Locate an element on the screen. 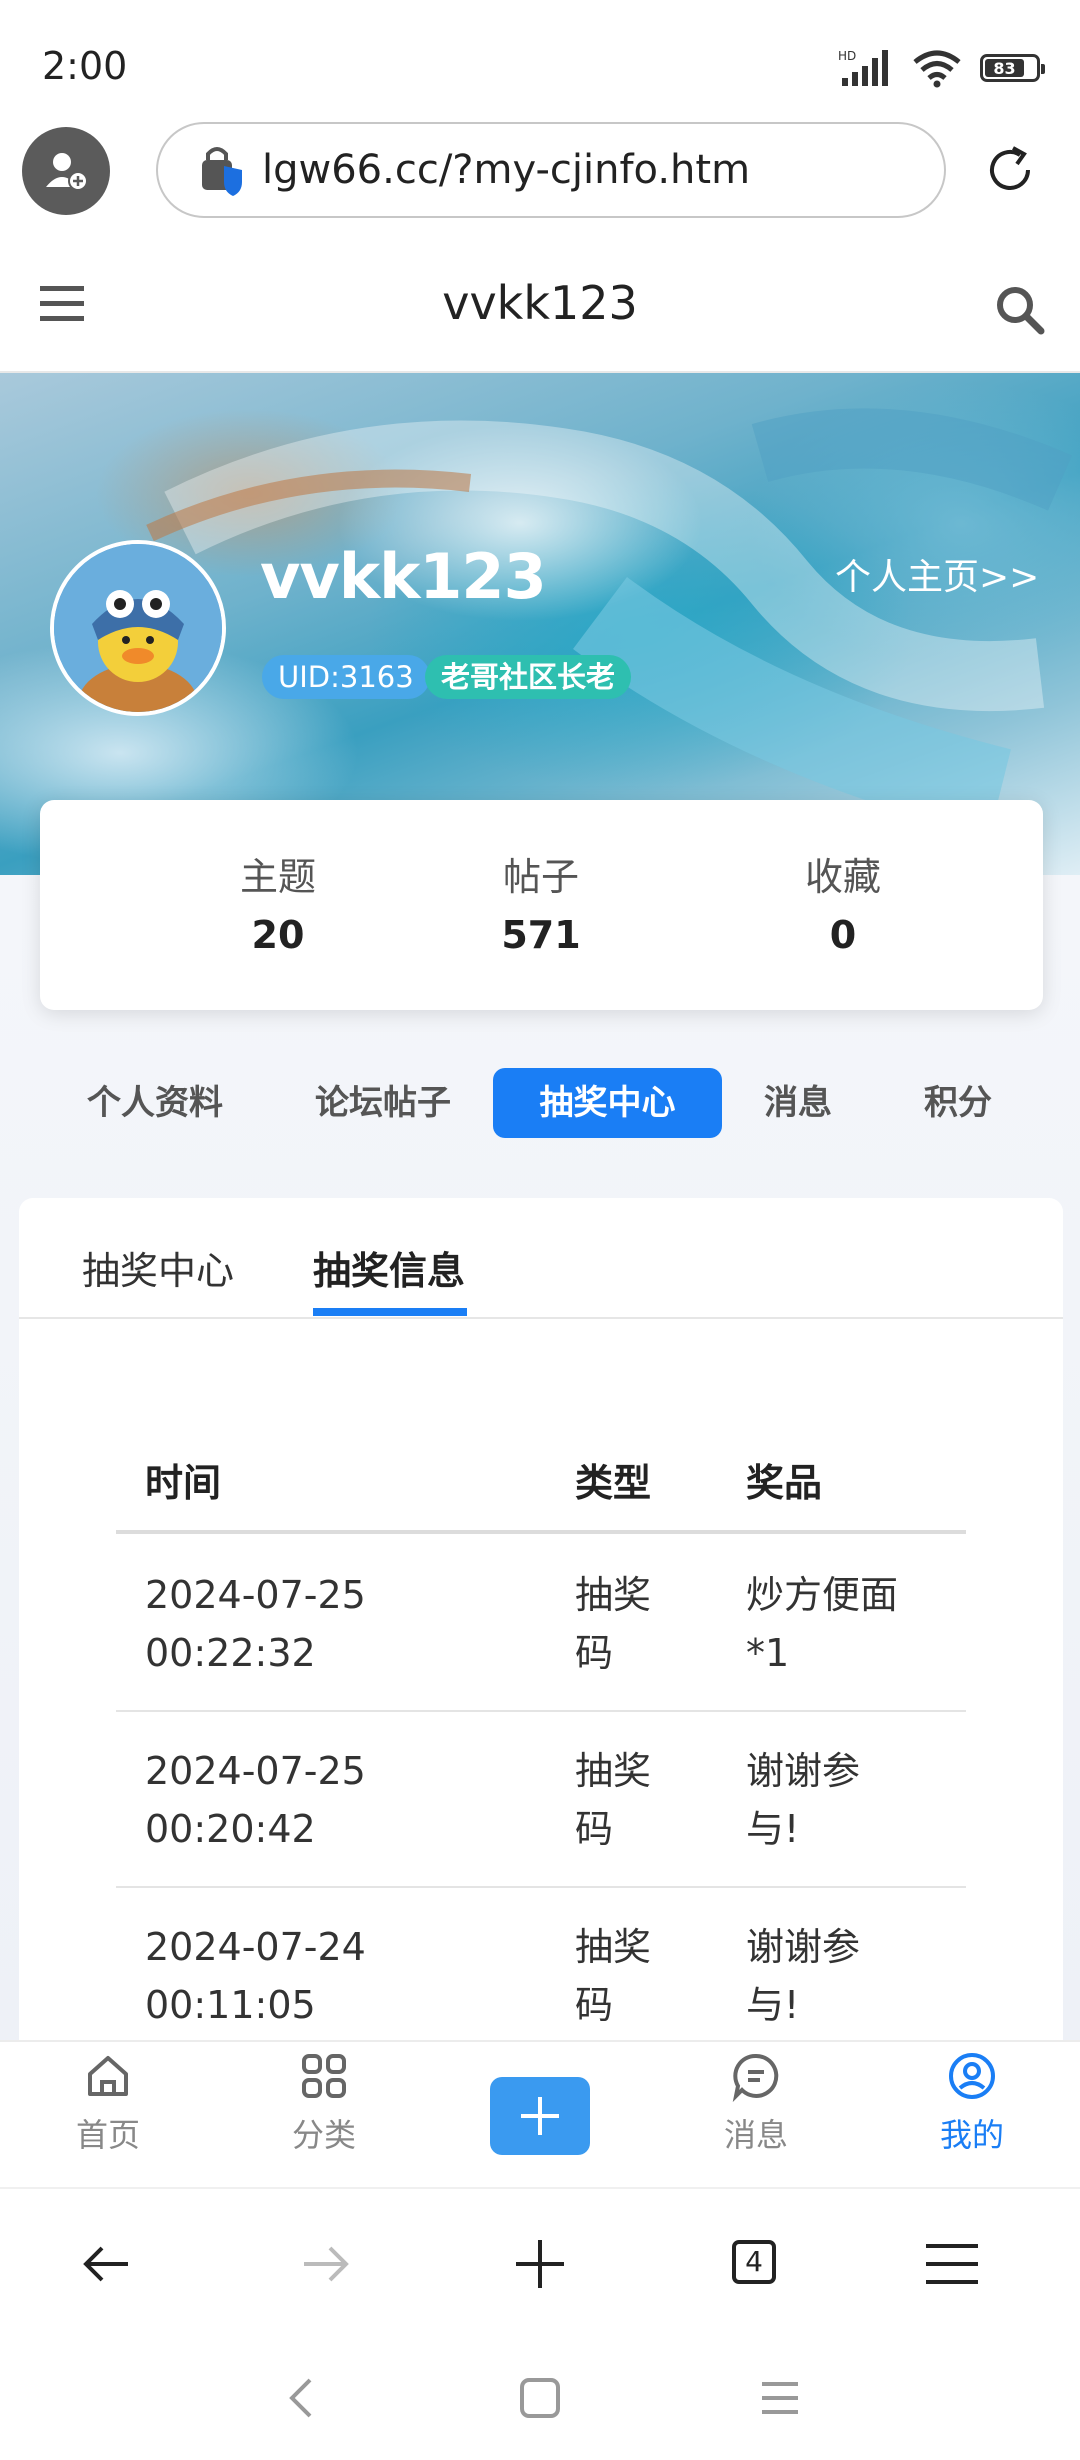 This screenshot has width=1080, height=2460. stat-posts: 帖子 571 is located at coordinates (541, 901).